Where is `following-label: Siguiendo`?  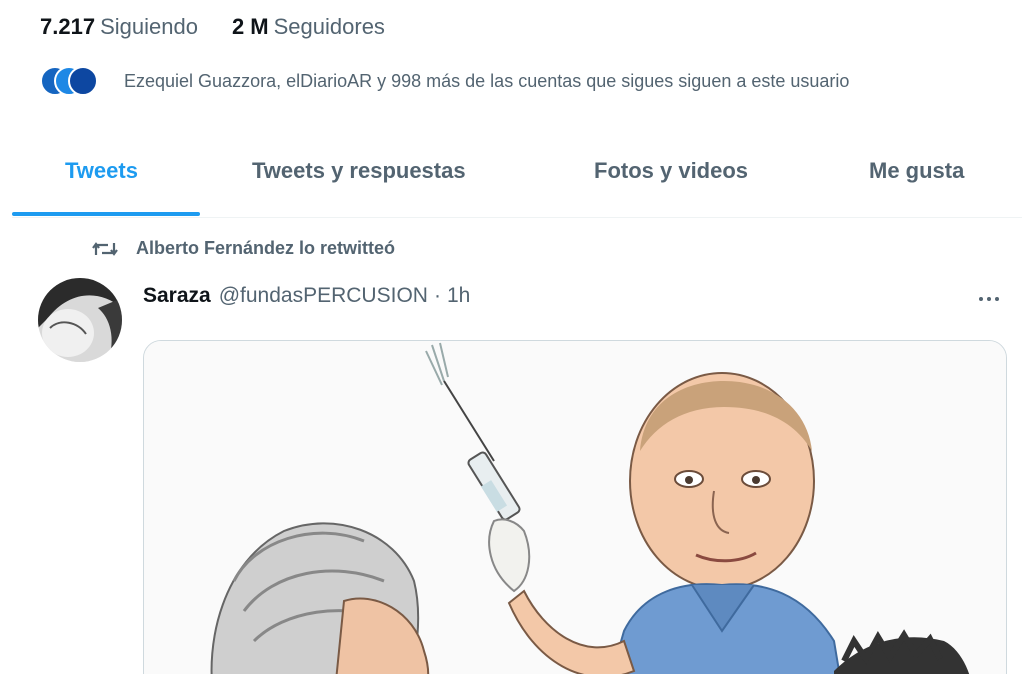 following-label: Siguiendo is located at coordinates (149, 26).